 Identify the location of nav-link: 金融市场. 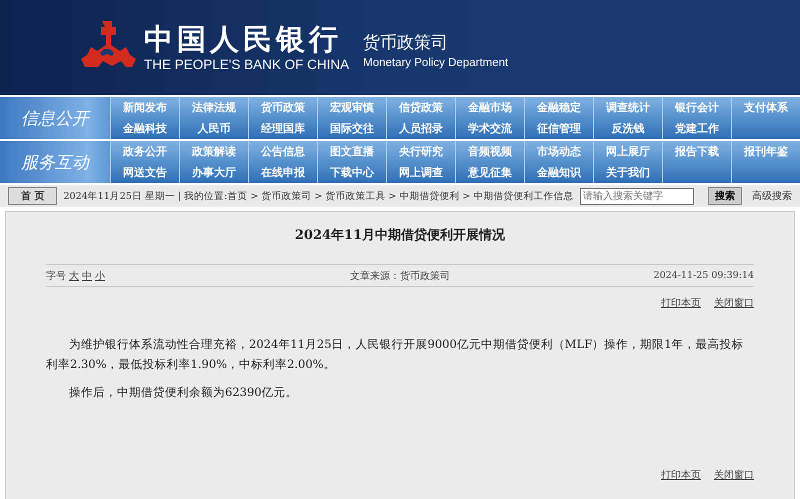
(489, 107).